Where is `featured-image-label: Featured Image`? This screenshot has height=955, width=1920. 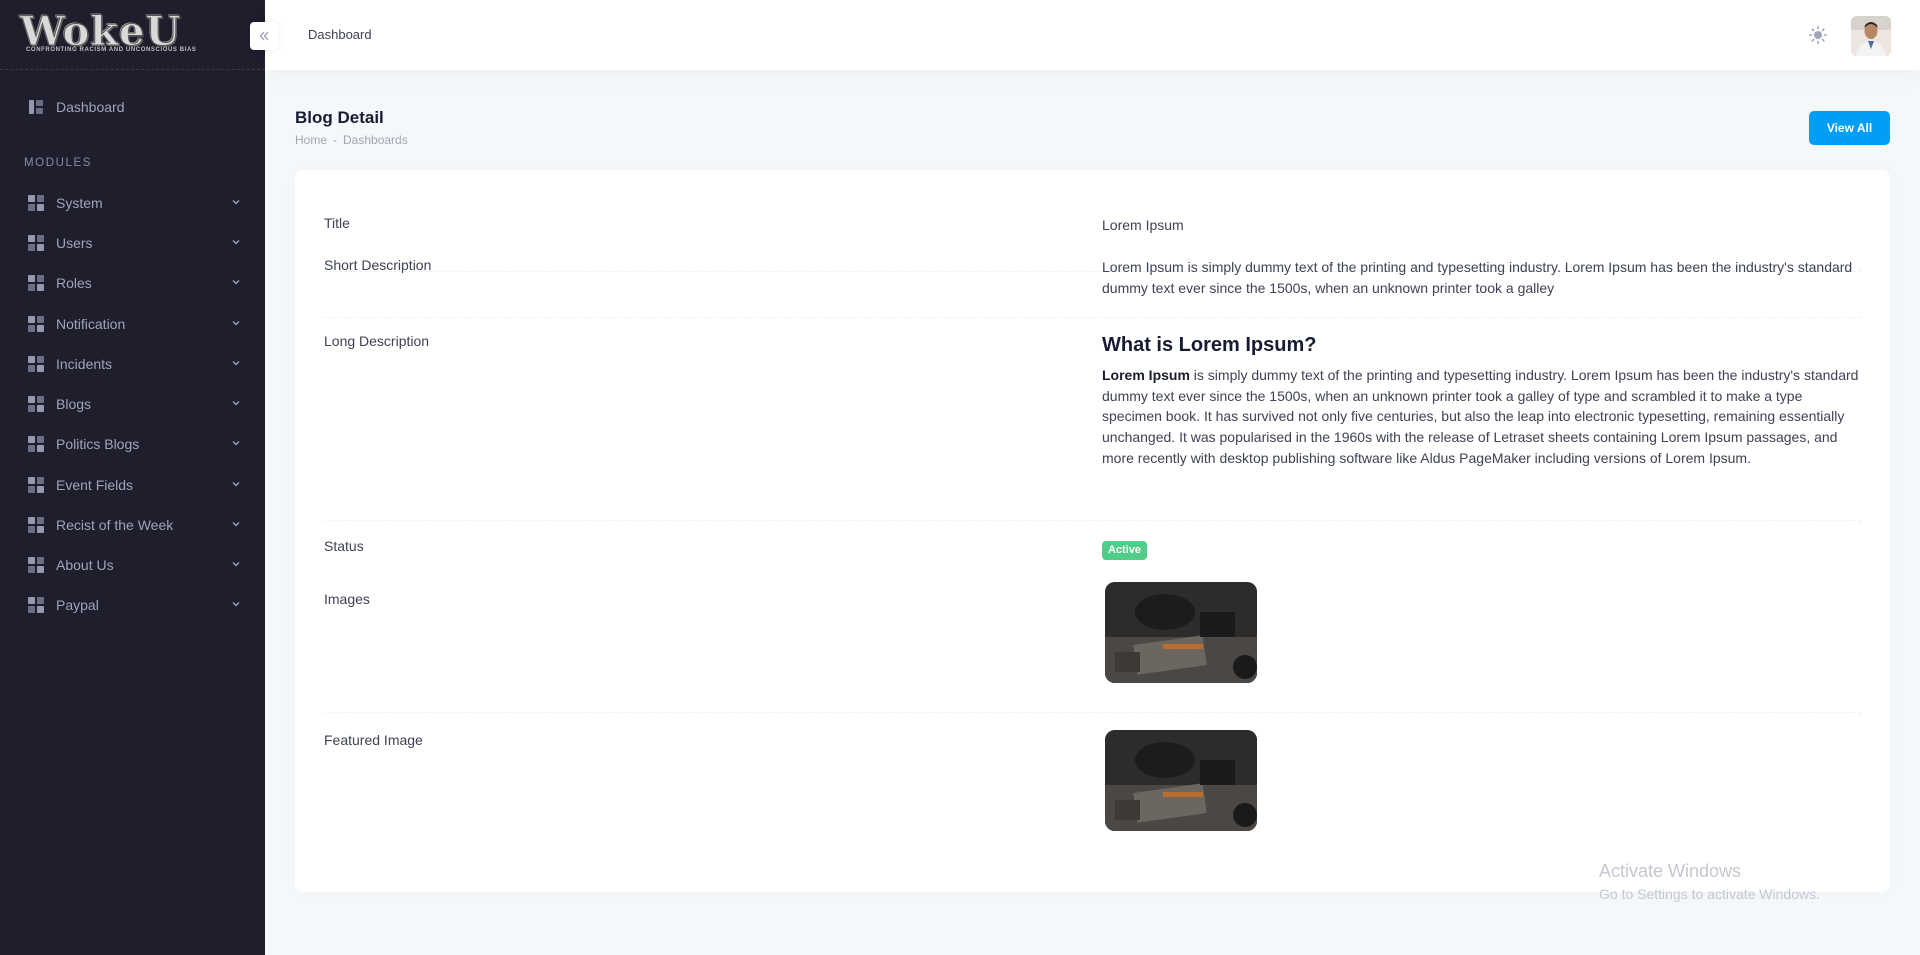 featured-image-label: Featured Image is located at coordinates (373, 740).